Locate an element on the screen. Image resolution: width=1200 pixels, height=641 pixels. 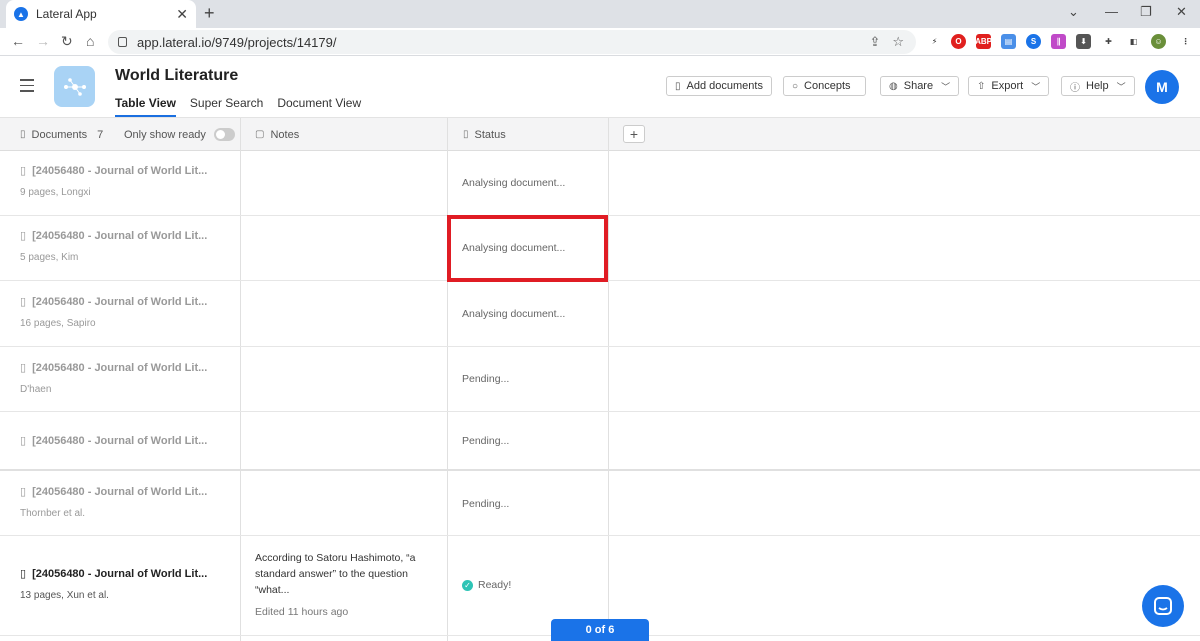
hamburger-menu-icon is located at coordinates (27, 87).